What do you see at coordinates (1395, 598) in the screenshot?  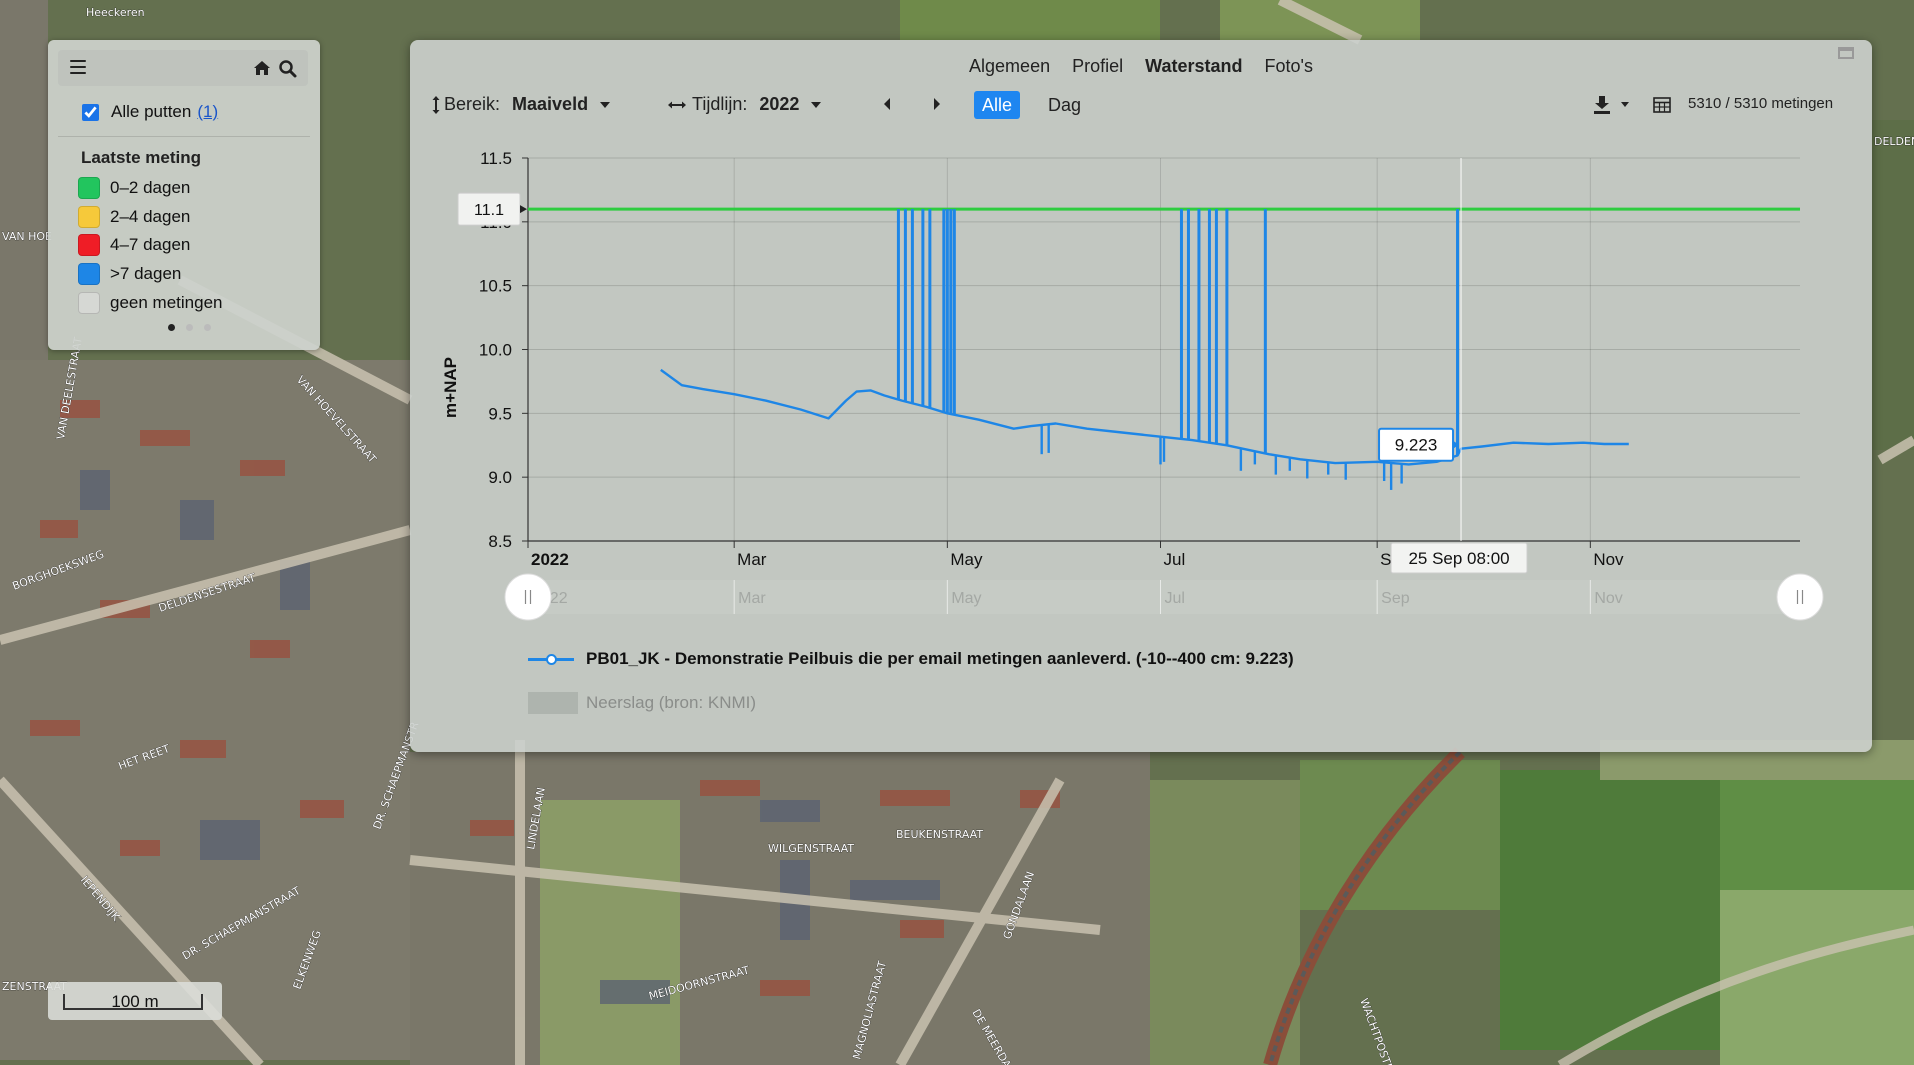 I see `navigator-label: Sep` at bounding box center [1395, 598].